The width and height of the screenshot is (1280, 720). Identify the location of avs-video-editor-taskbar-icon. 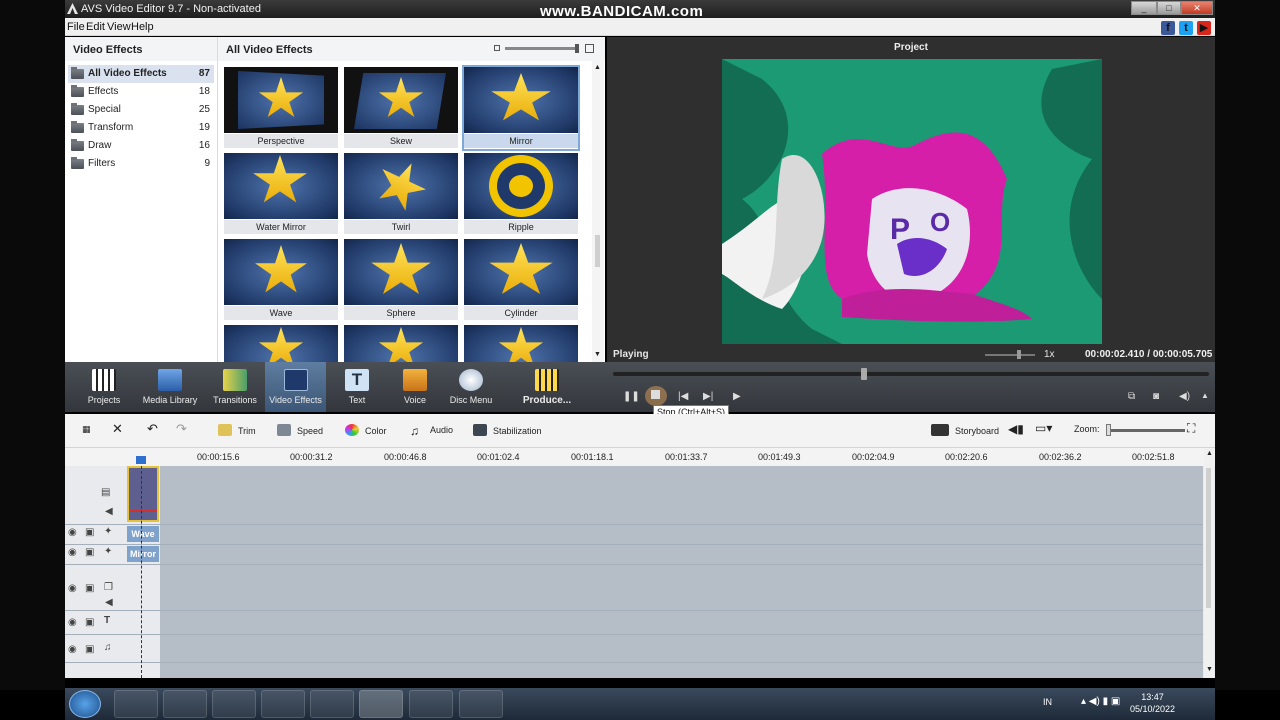
(381, 704).